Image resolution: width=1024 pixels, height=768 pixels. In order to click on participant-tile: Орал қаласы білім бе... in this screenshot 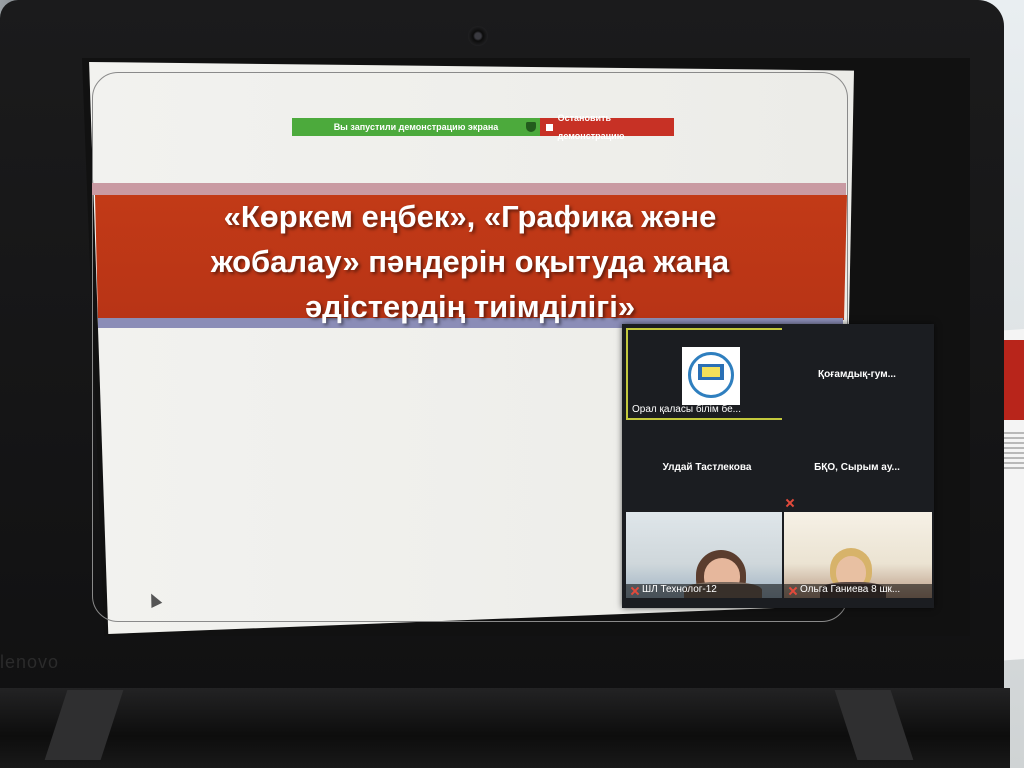, I will do `click(707, 374)`.